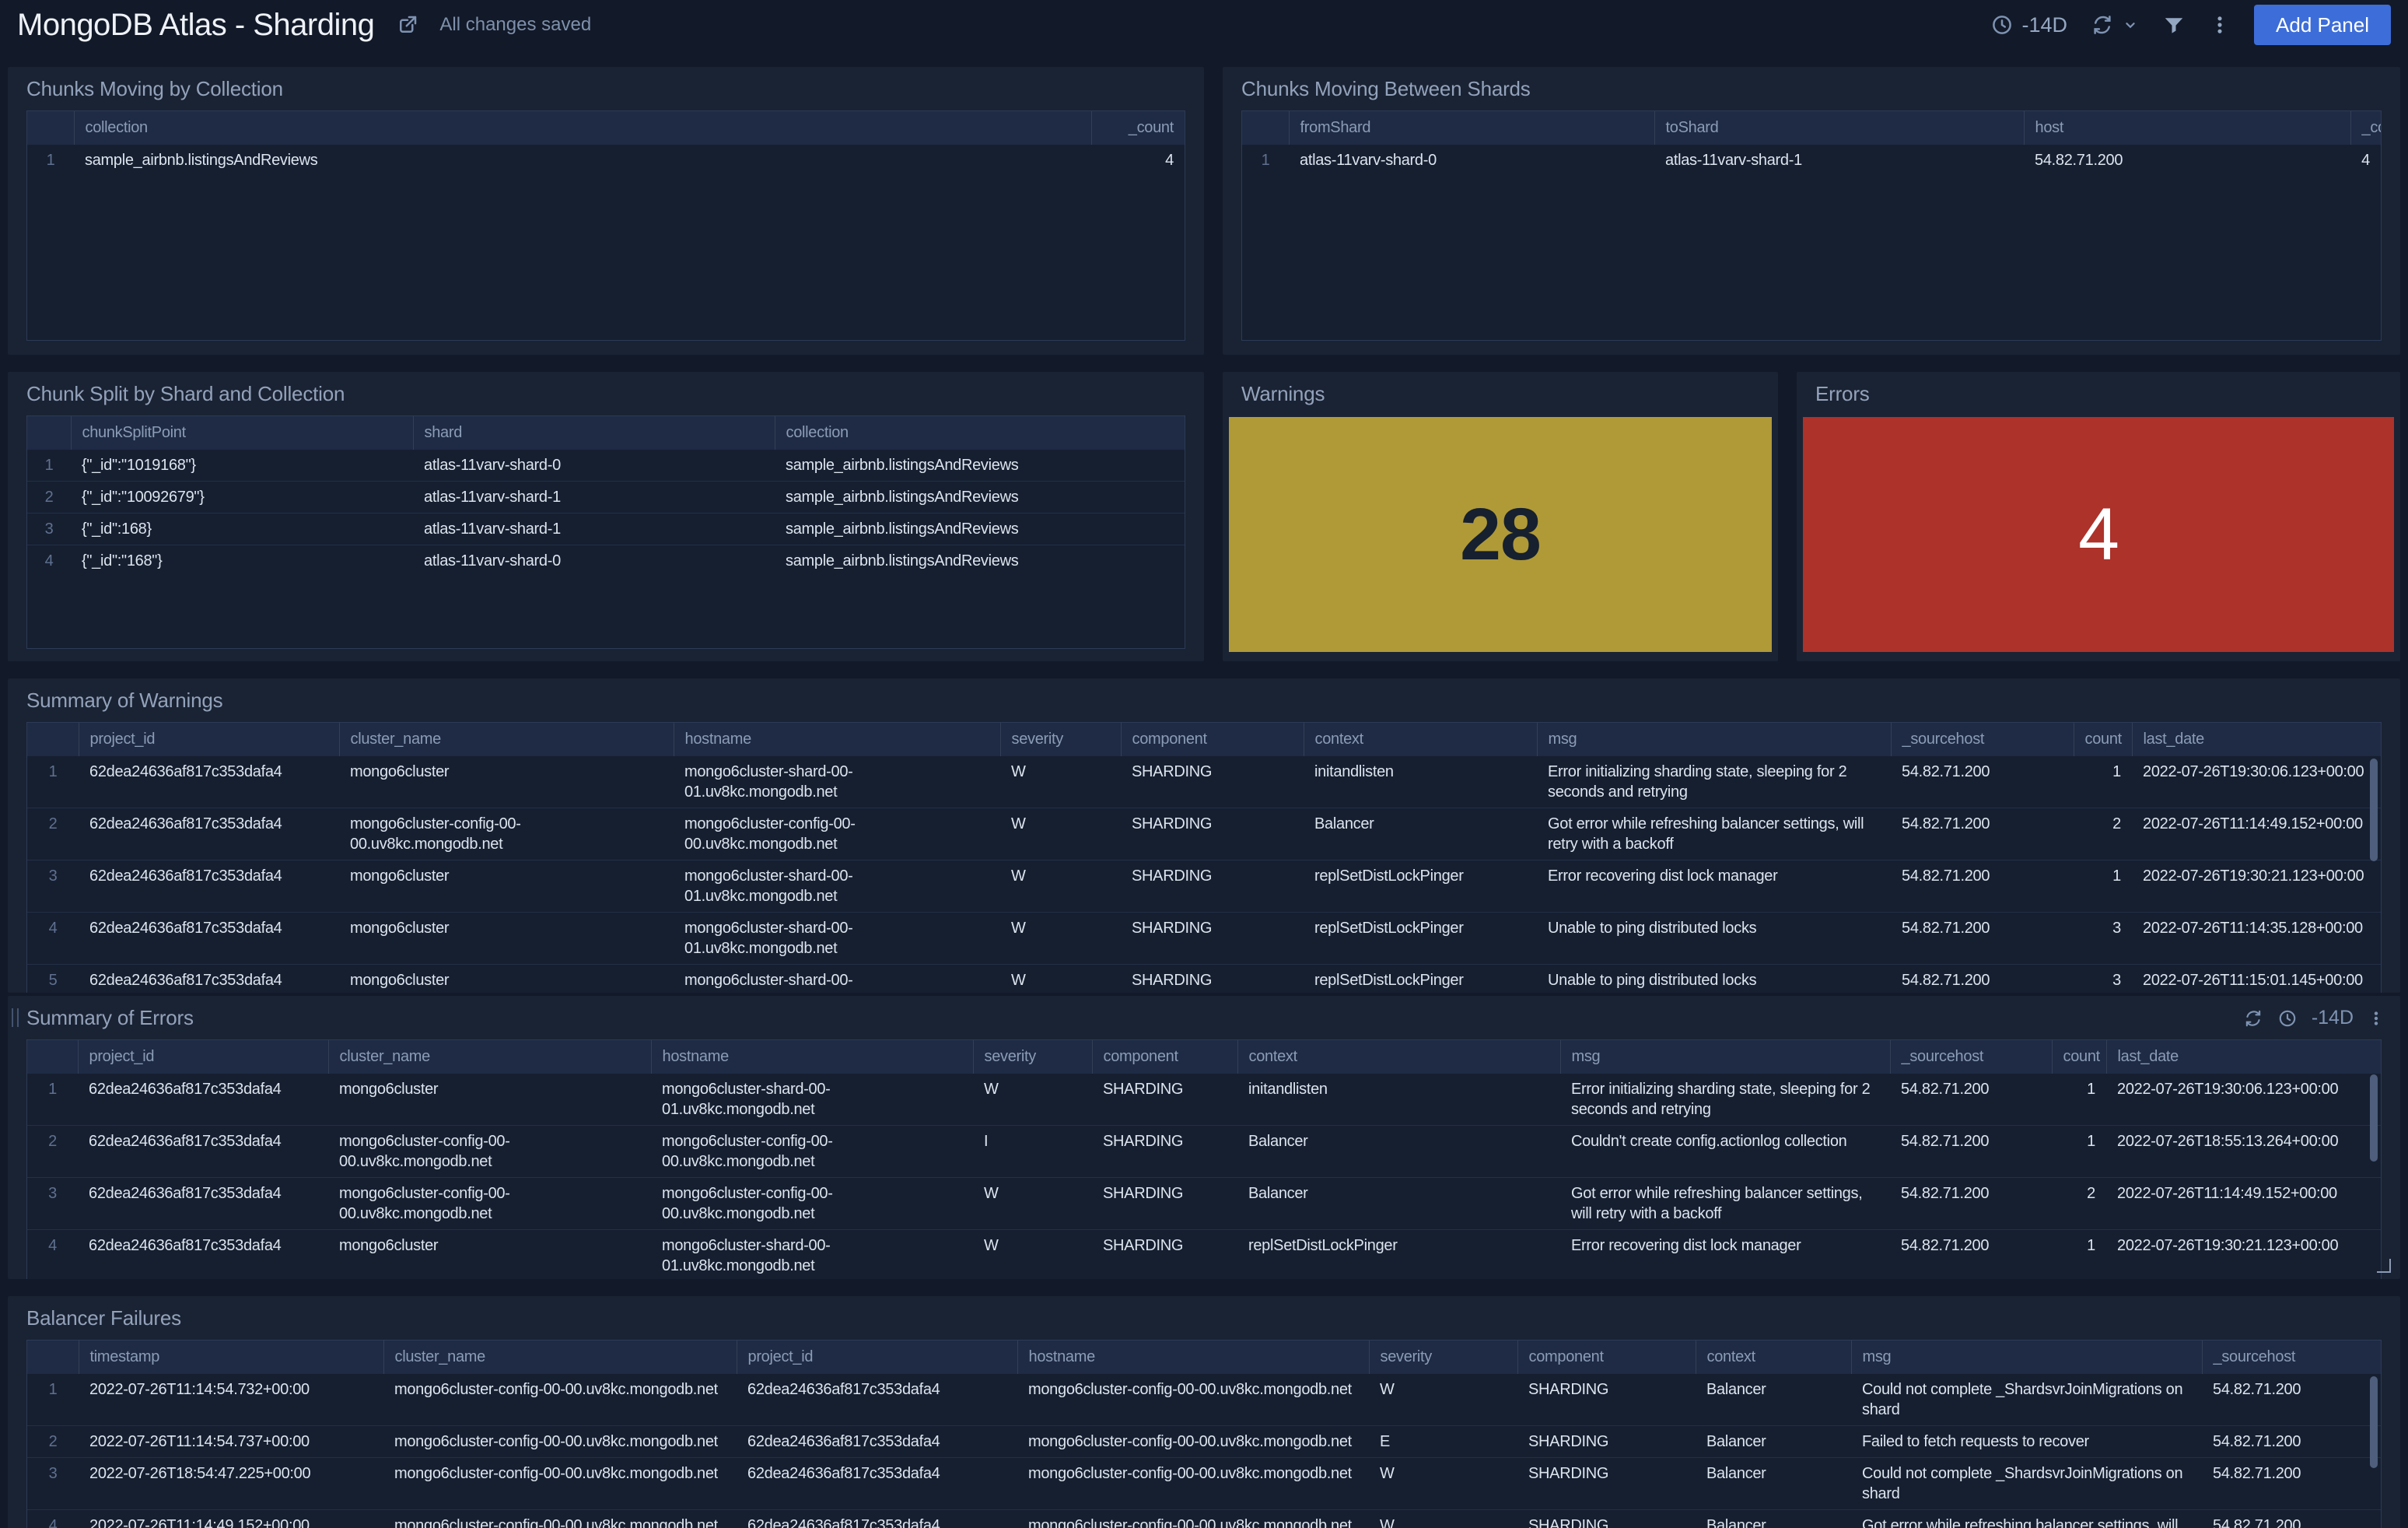  What do you see at coordinates (231, 1357) in the screenshot?
I see `column-header-timestamp: timestamp` at bounding box center [231, 1357].